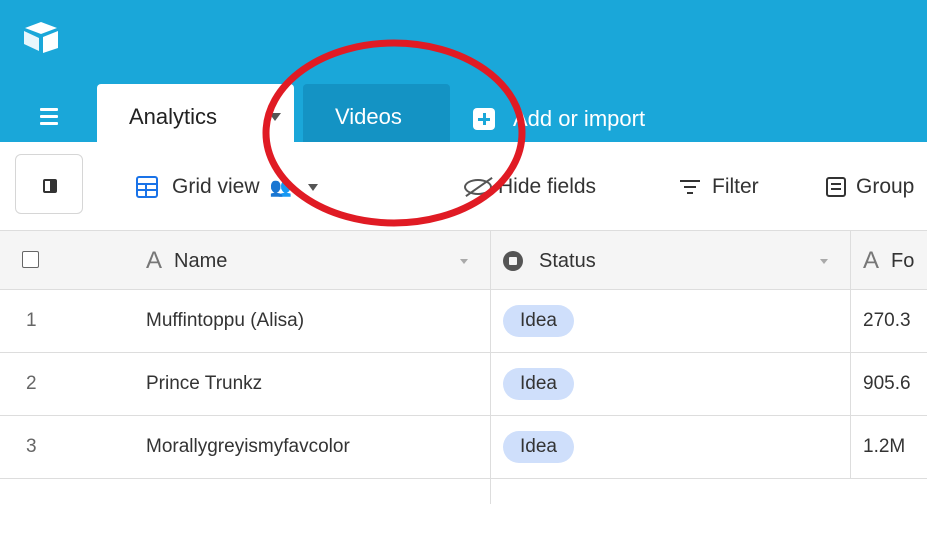 The image size is (927, 542). What do you see at coordinates (394, 133) in the screenshot?
I see `red-annotation-circle` at bounding box center [394, 133].